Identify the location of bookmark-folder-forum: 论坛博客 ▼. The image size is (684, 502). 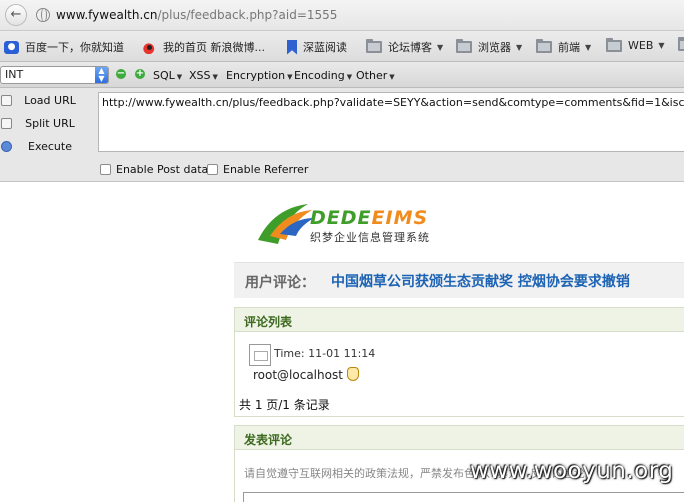
(404, 47).